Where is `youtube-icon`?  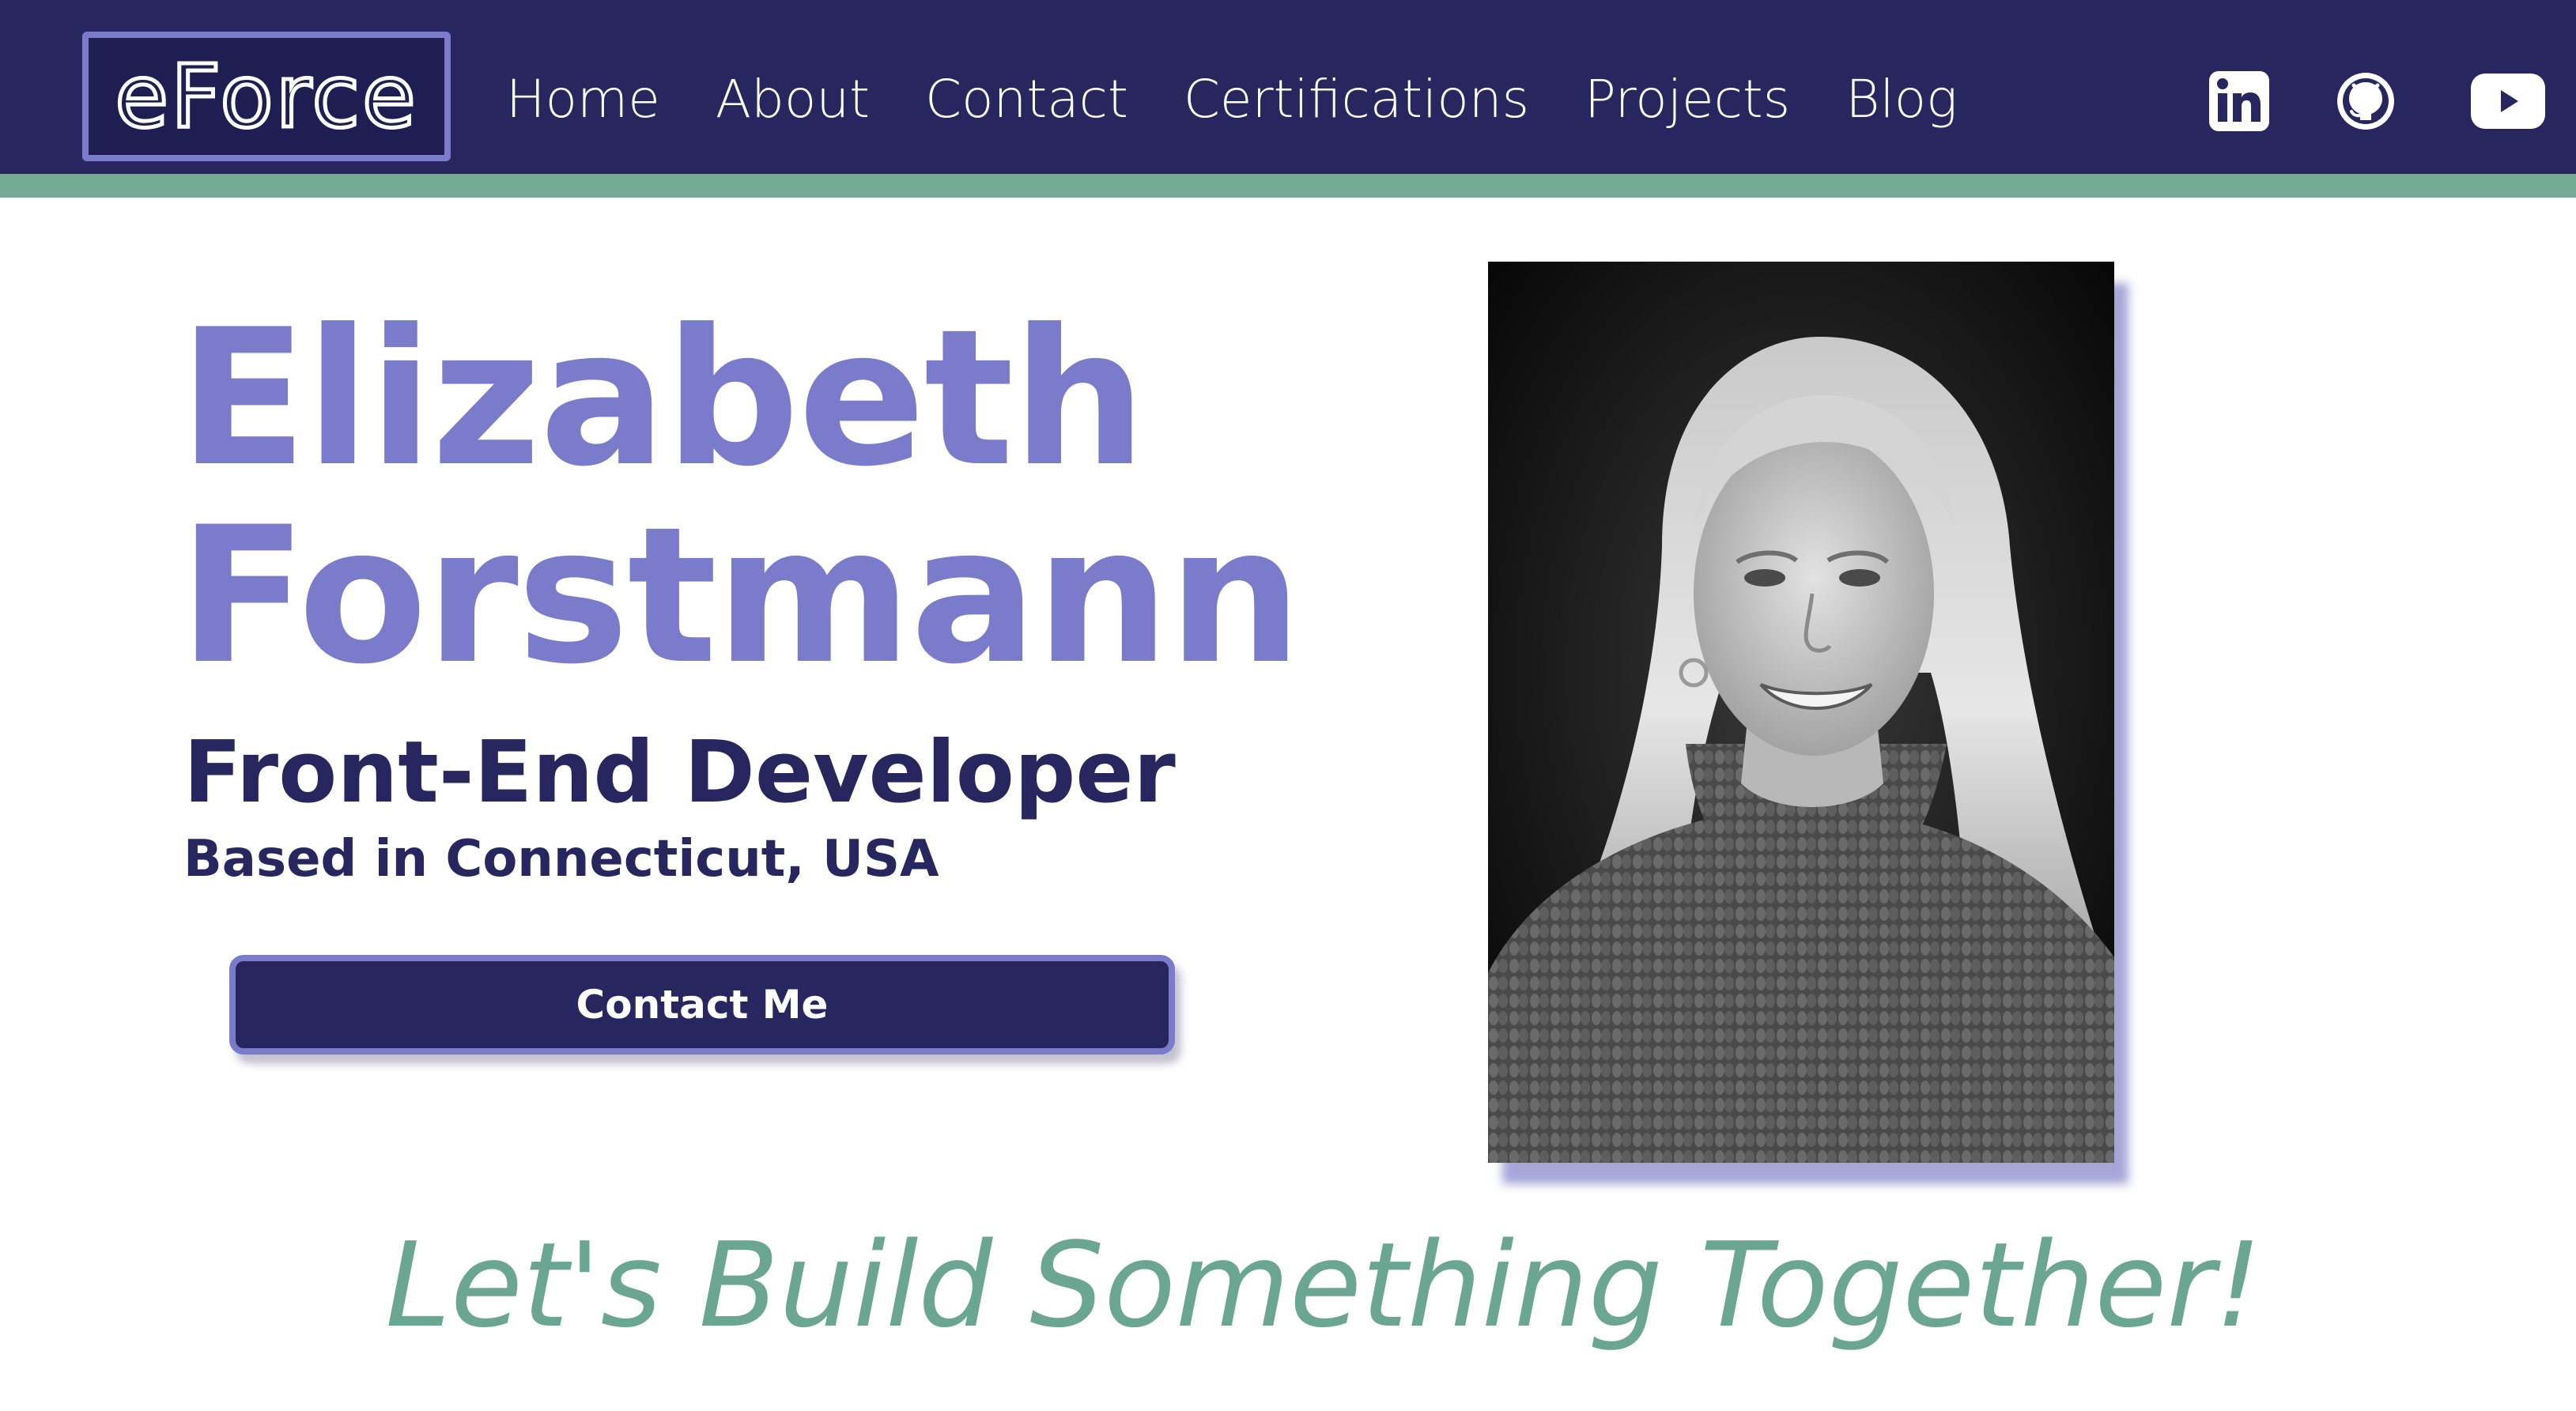
youtube-icon is located at coordinates (2508, 101).